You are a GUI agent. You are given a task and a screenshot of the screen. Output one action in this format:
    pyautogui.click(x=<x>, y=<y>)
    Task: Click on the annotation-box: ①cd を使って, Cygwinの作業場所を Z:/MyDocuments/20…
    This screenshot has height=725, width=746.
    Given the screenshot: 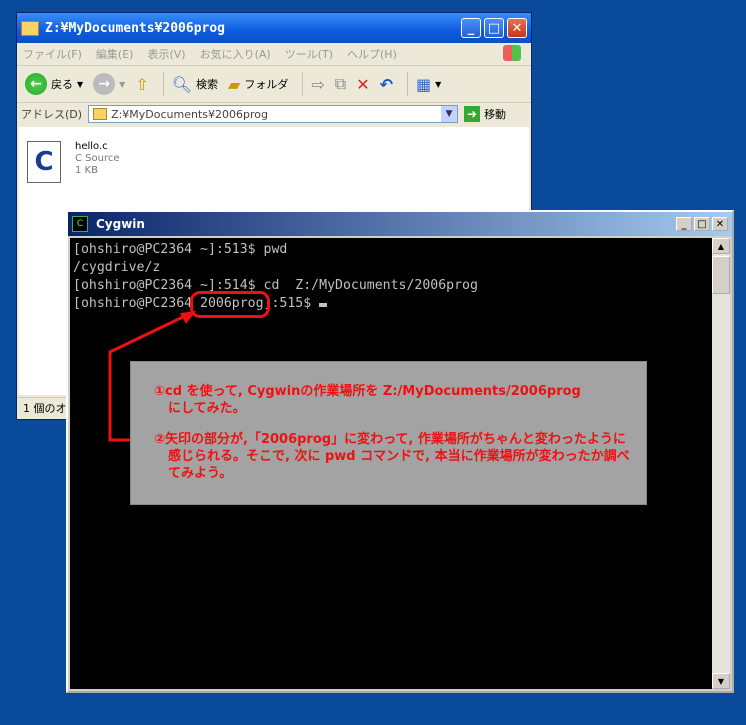 What is the action you would take?
    pyautogui.click(x=388, y=433)
    